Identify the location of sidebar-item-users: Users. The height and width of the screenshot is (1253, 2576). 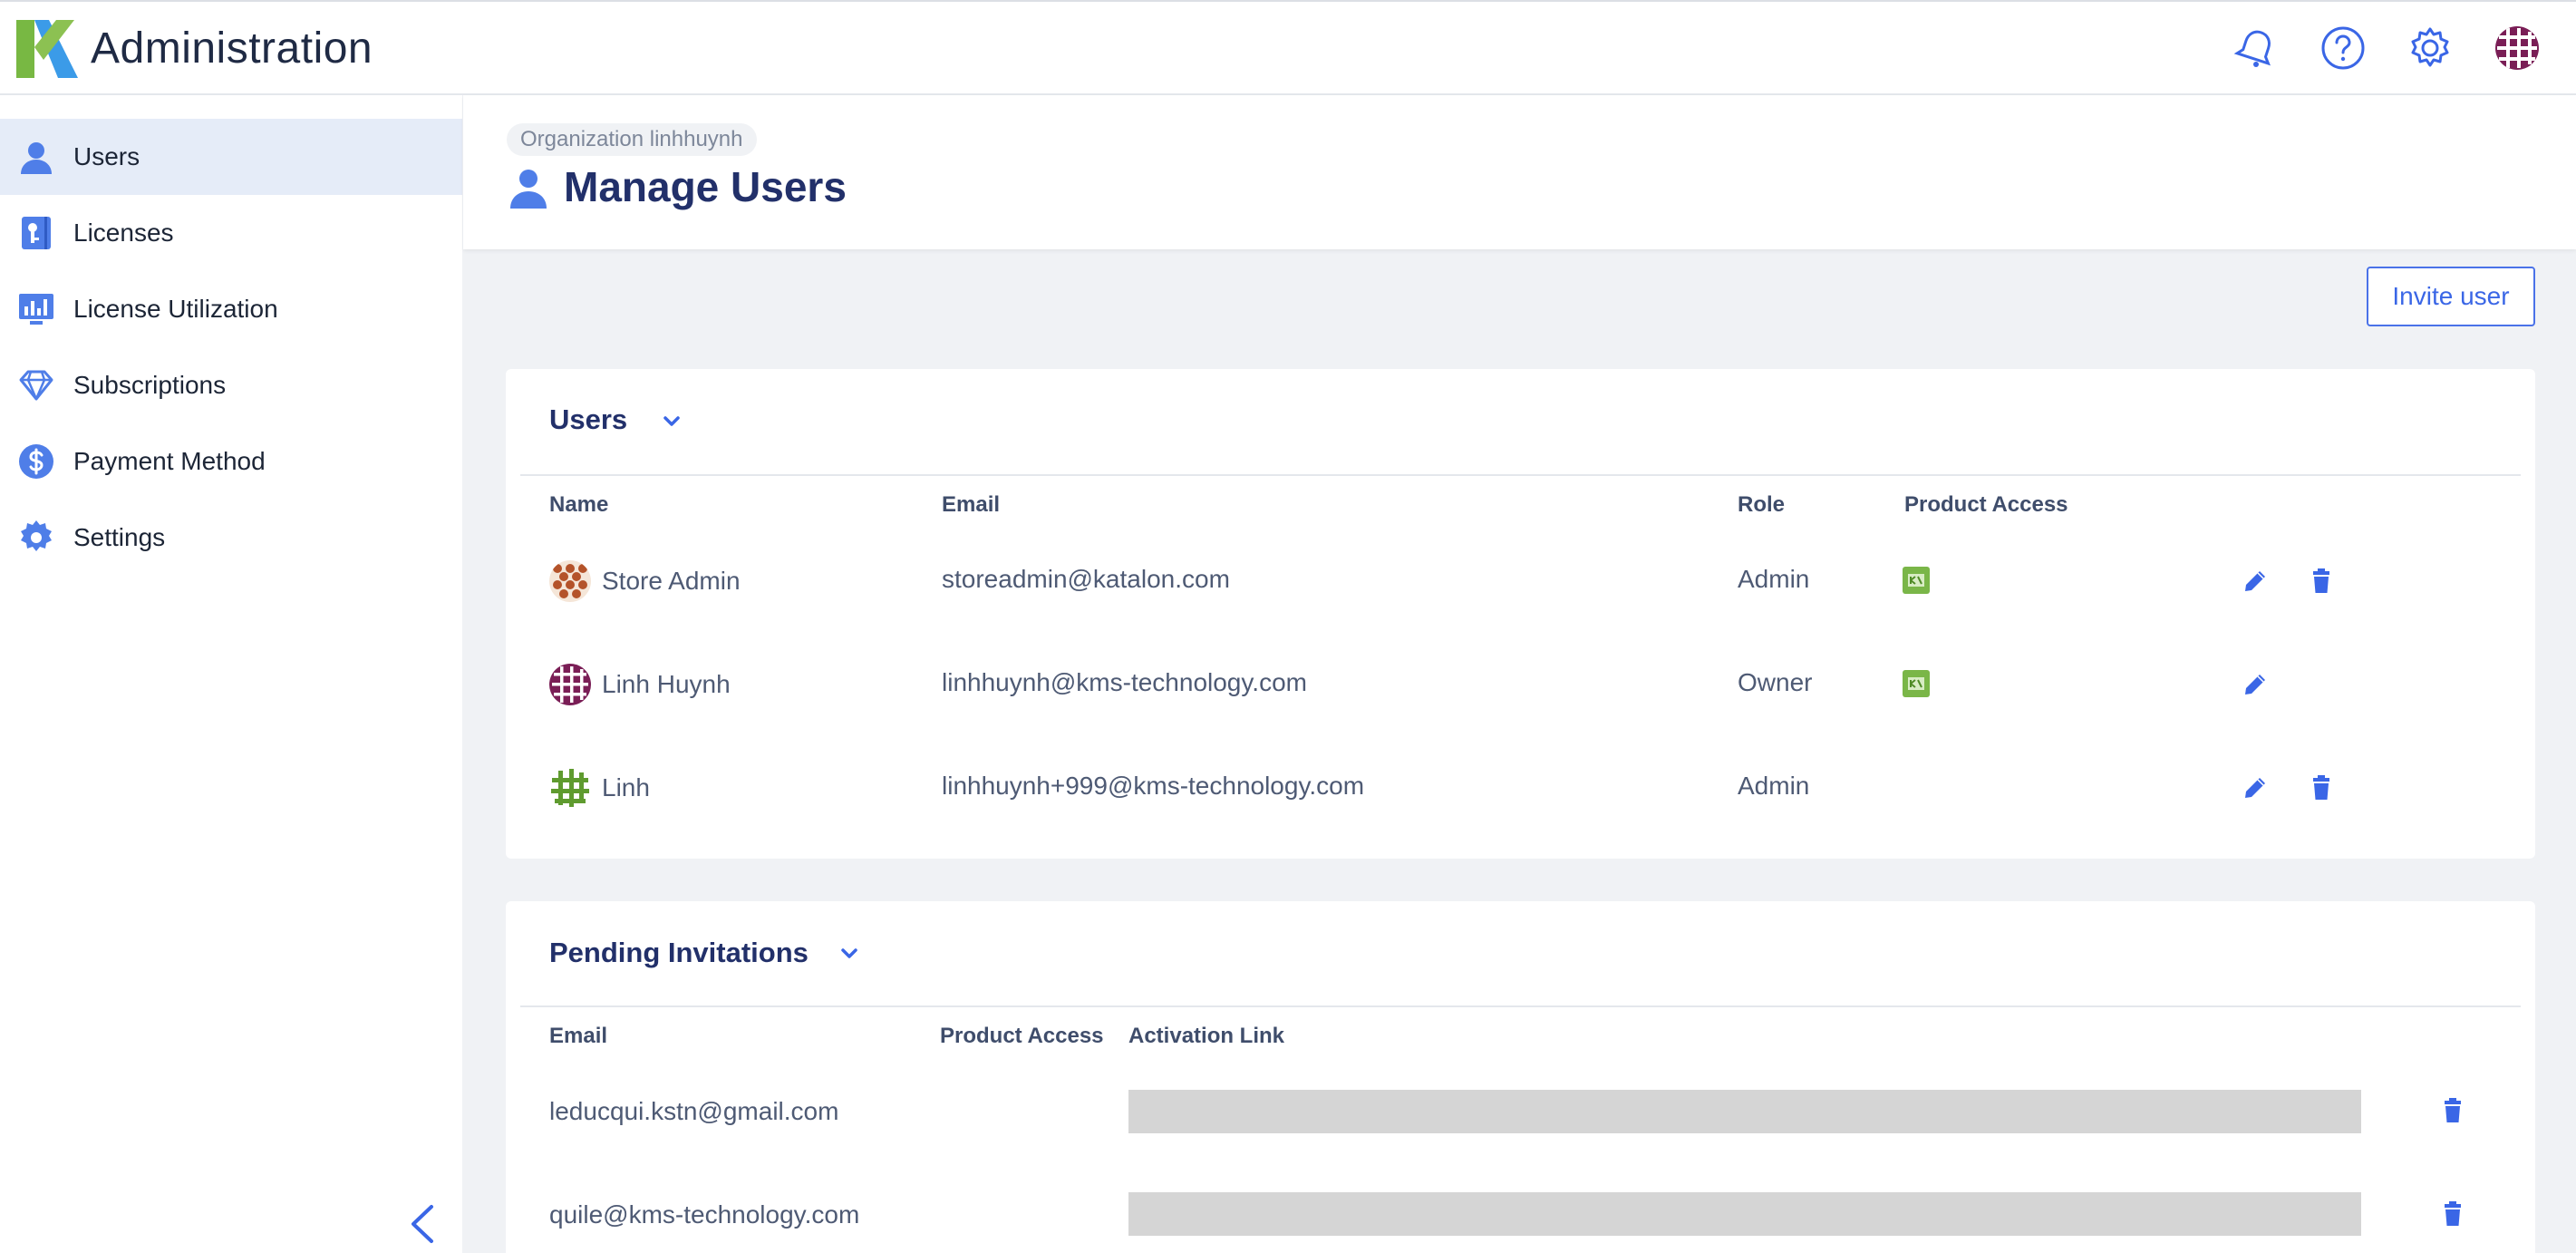
(231, 157).